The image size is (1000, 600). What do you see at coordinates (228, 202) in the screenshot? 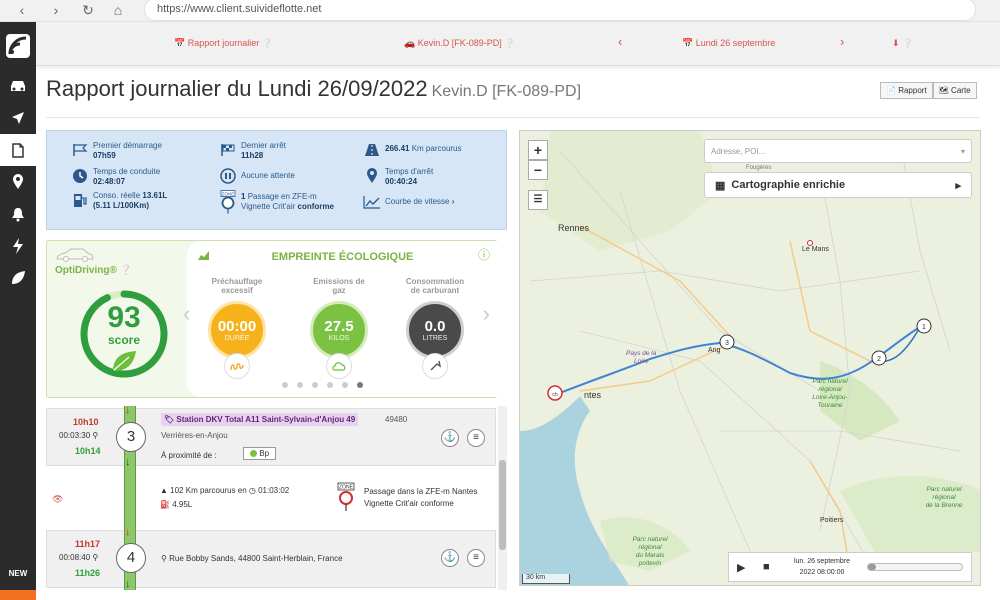
I see `zfe-zone-icon: ZONE` at bounding box center [228, 202].